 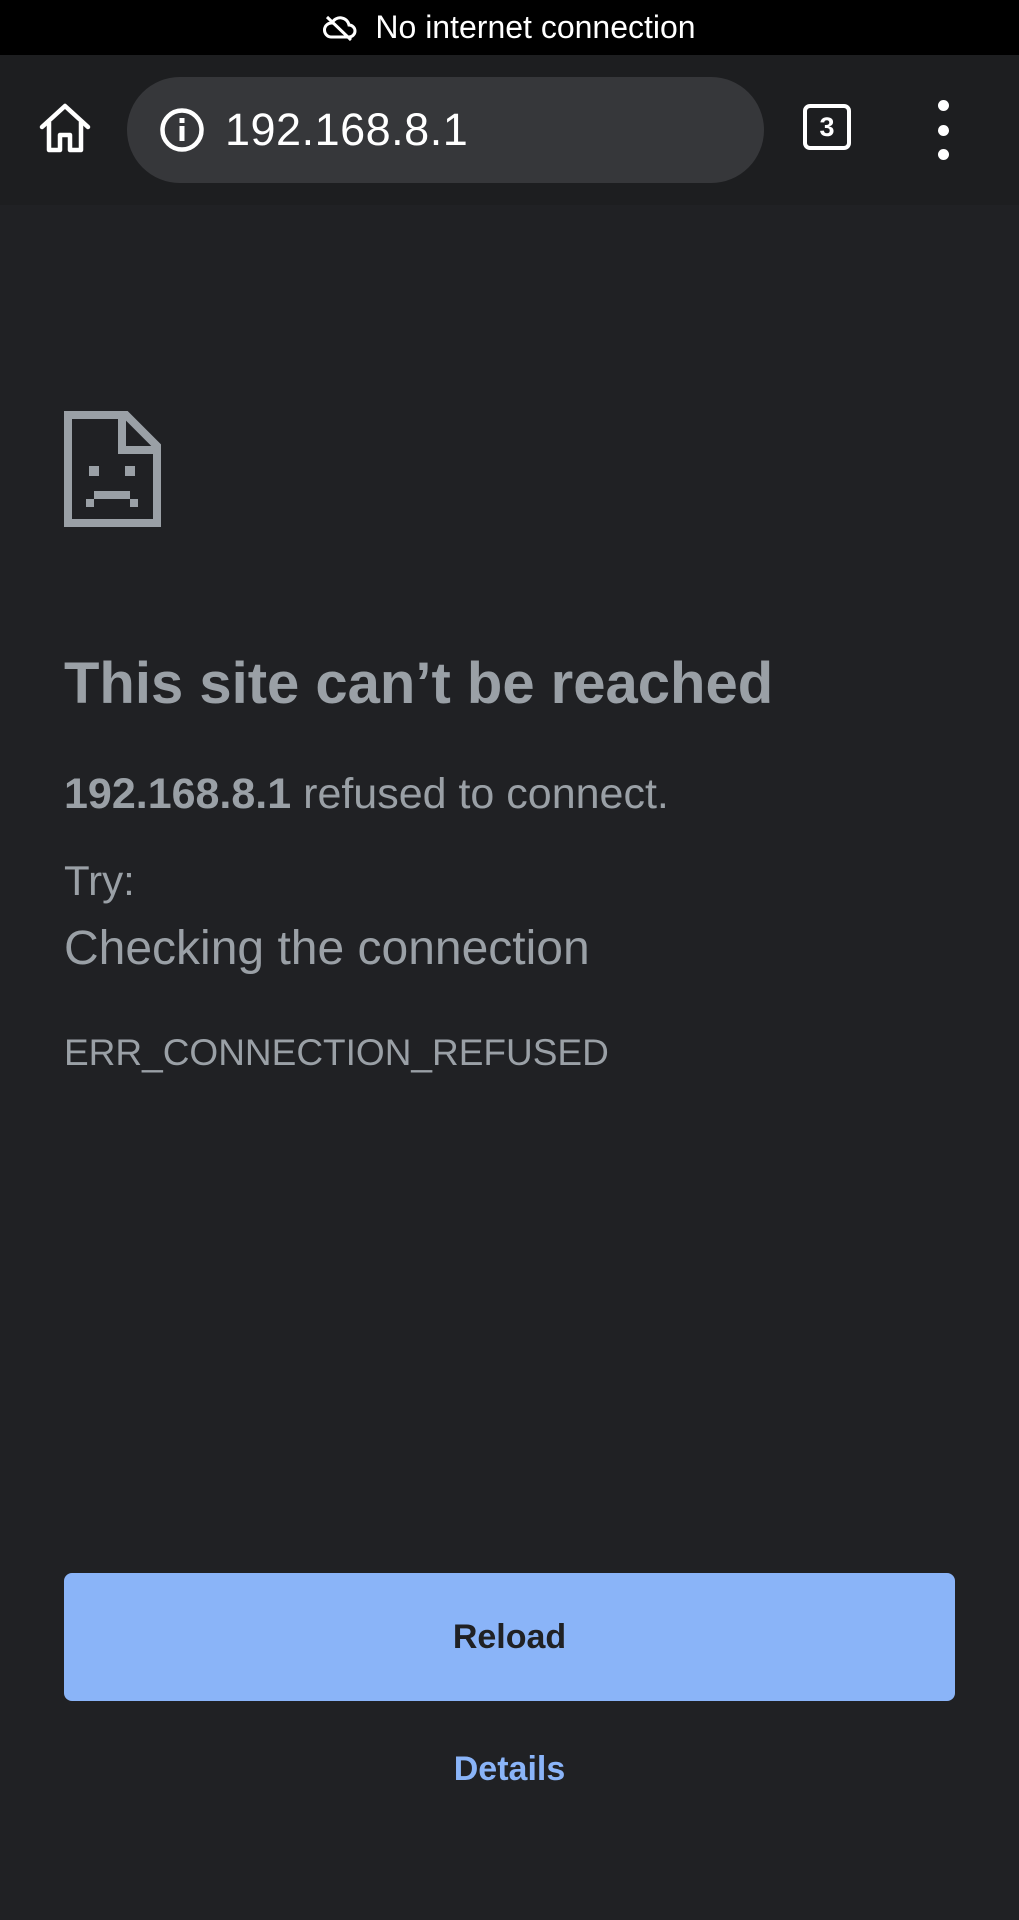 I want to click on cloud-off-icon, so click(x=340, y=28).